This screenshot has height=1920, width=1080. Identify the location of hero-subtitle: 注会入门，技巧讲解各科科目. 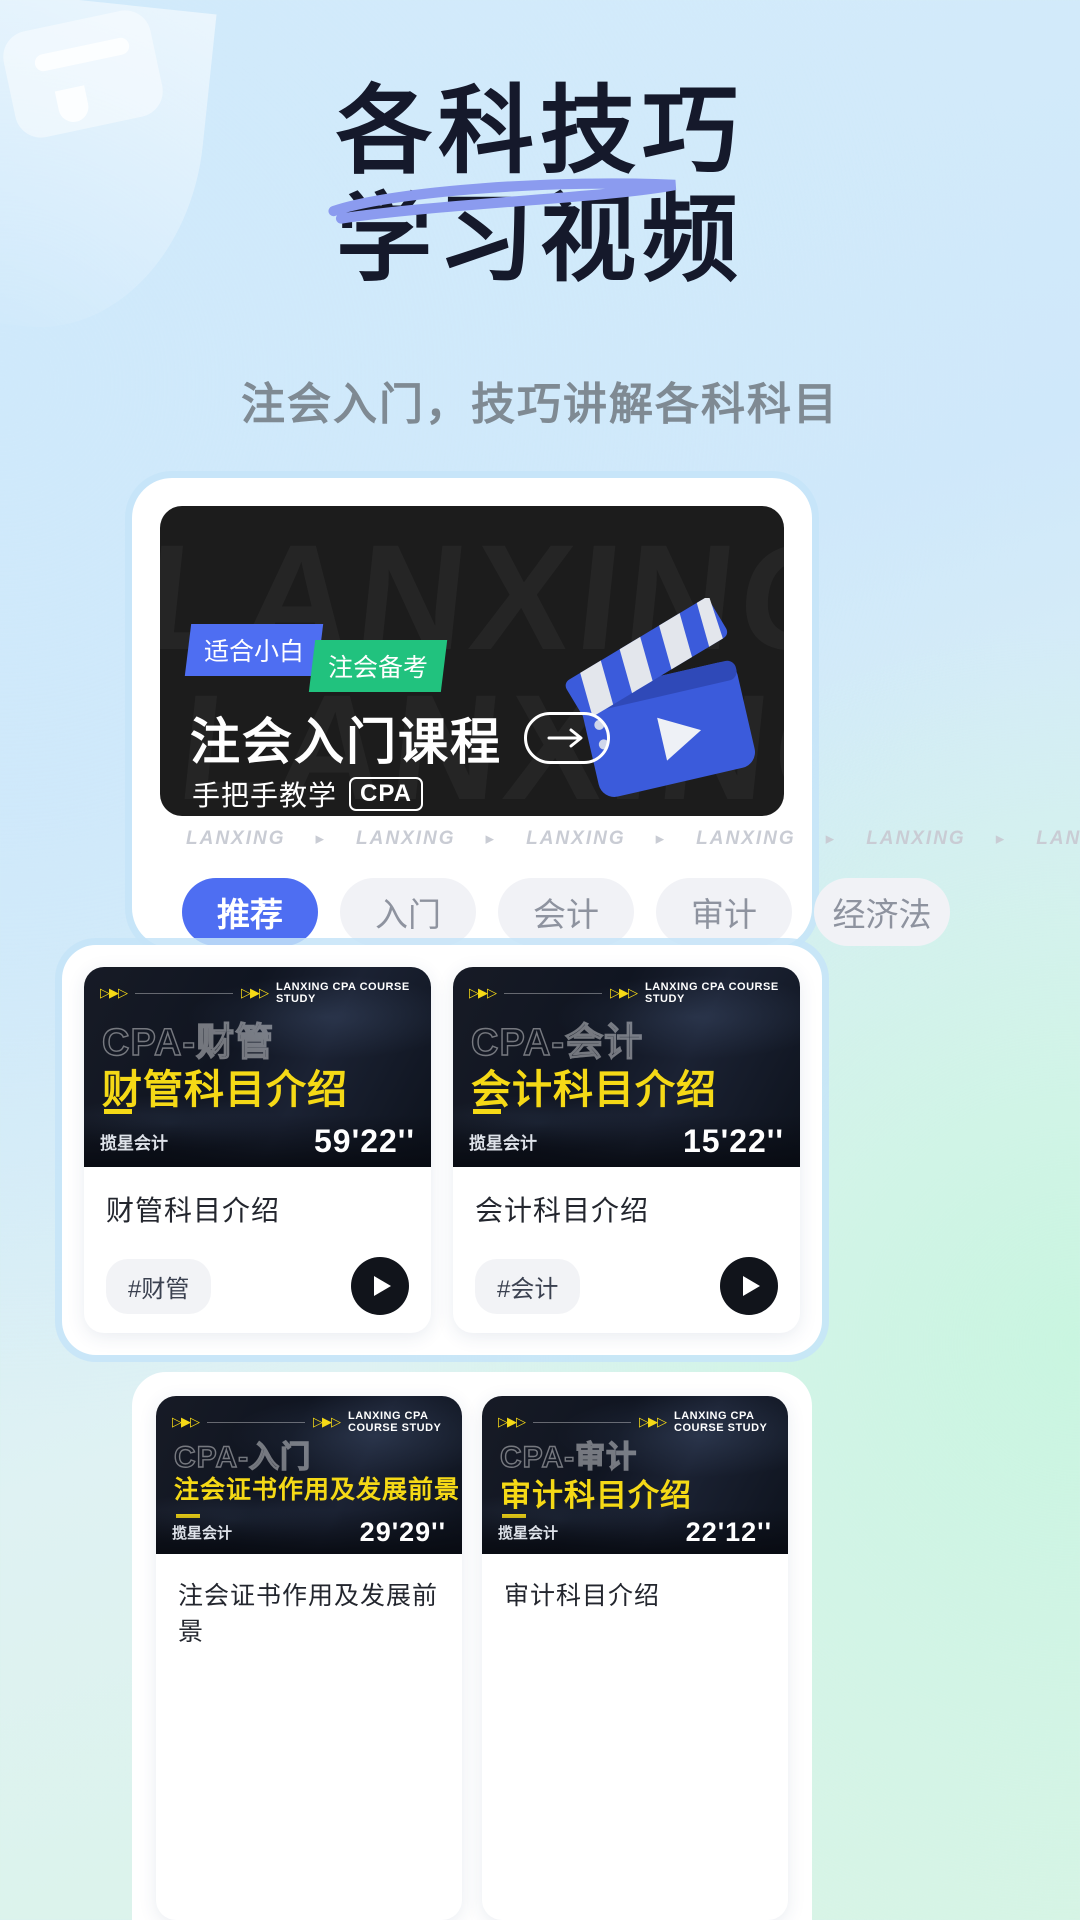
(540, 404).